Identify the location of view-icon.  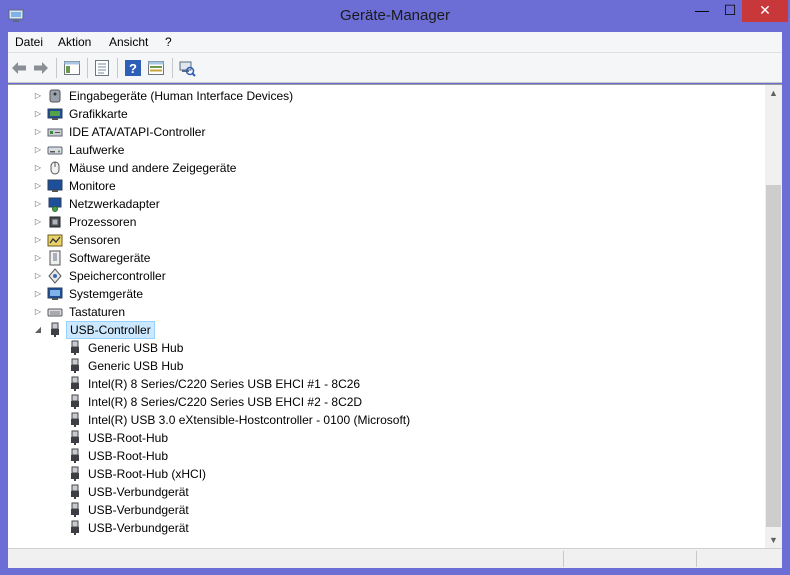
(156, 68).